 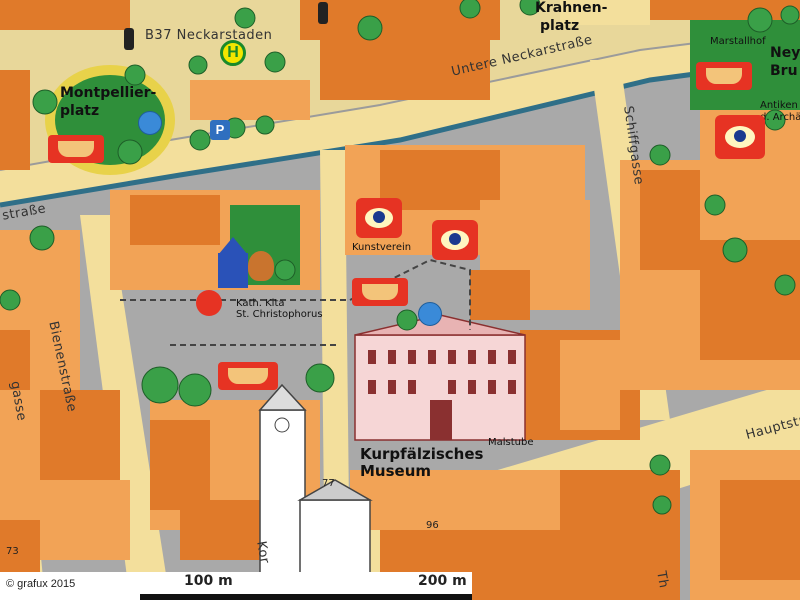 What do you see at coordinates (328, 483) in the screenshot?
I see `house-number-77: 77` at bounding box center [328, 483].